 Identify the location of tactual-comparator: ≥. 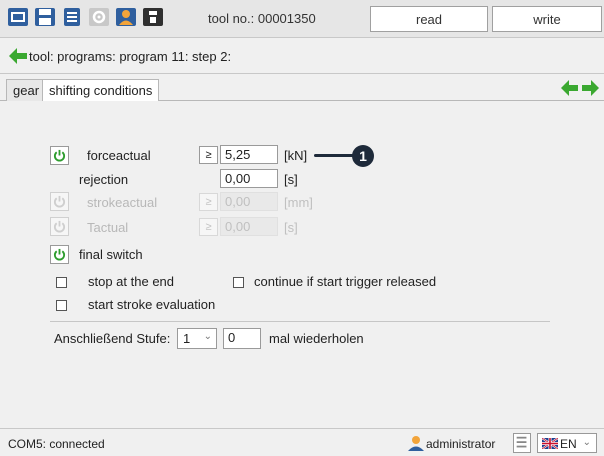
(208, 227).